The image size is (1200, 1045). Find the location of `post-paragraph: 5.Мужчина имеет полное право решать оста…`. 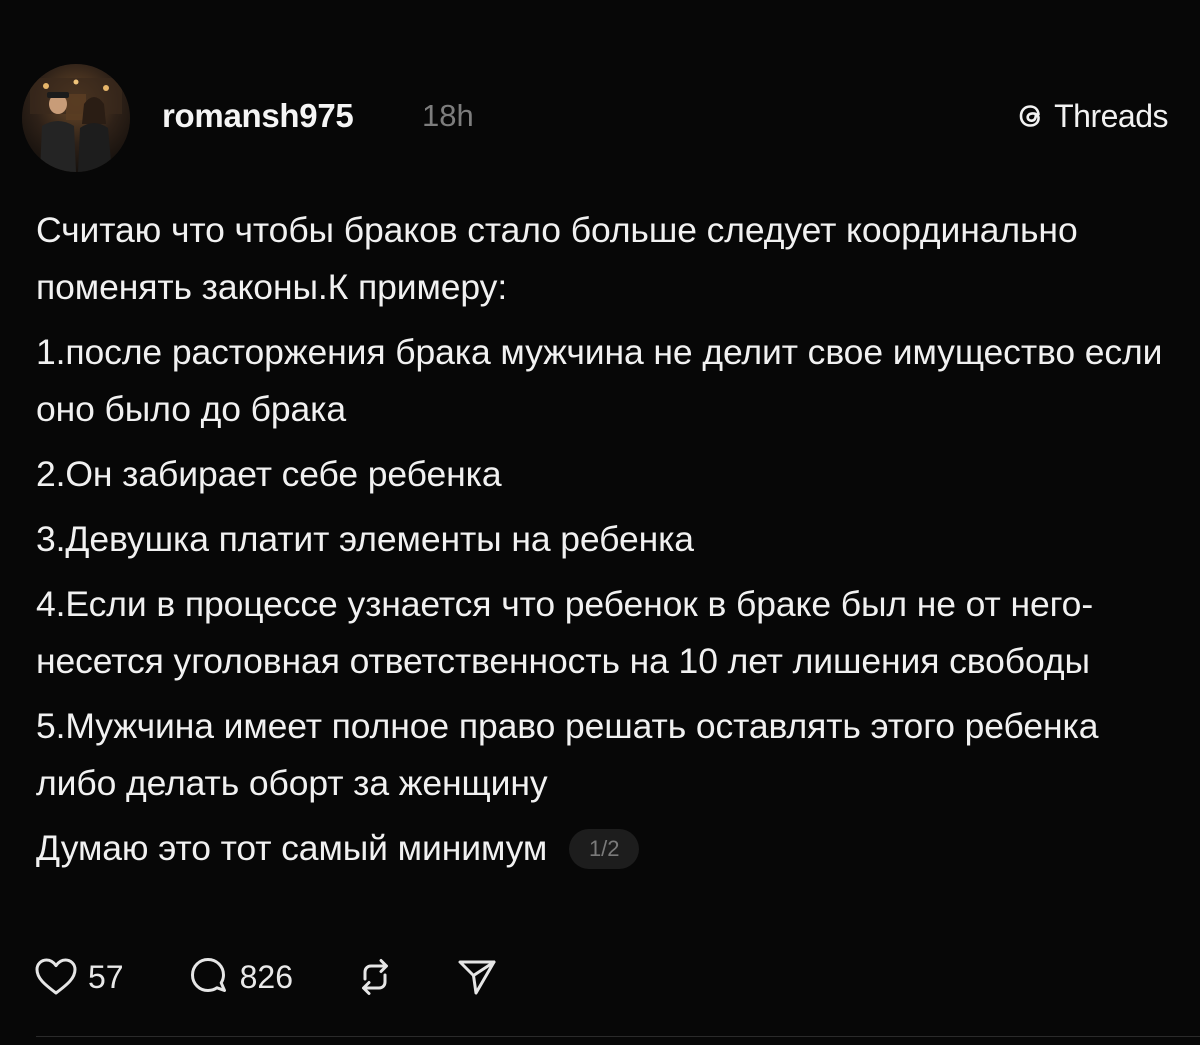

post-paragraph: 5.Мужчина имеет полное право решать оста… is located at coordinates (567, 754).